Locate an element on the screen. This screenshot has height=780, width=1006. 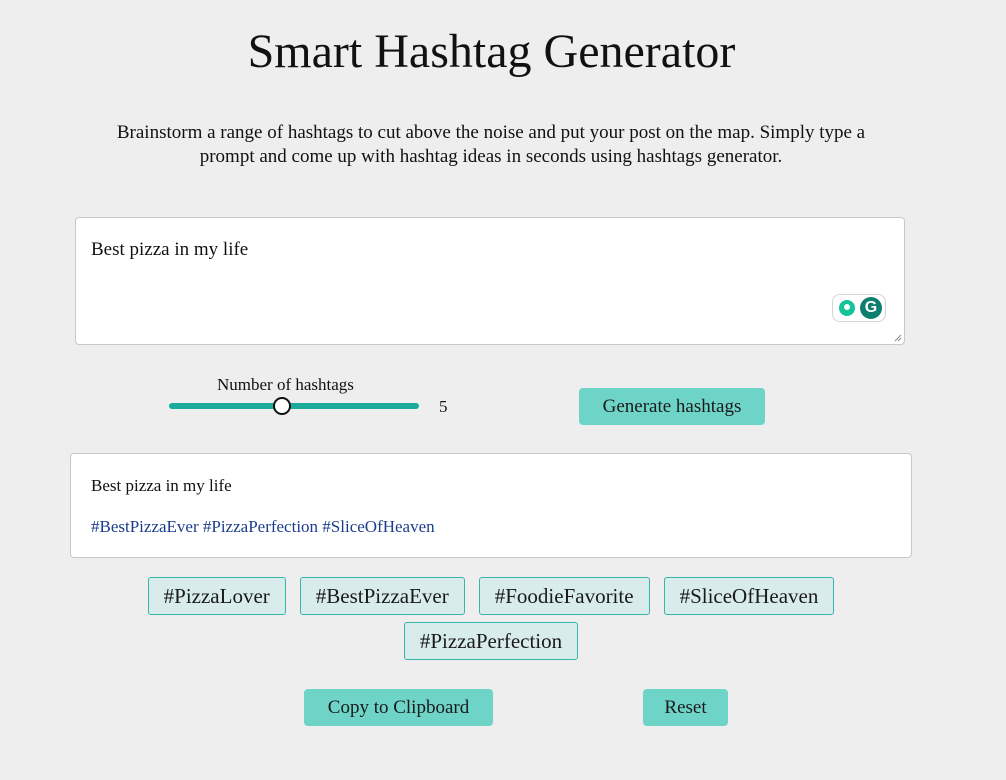
hashtag-chip: #SliceOfHeaven is located at coordinates (749, 596).